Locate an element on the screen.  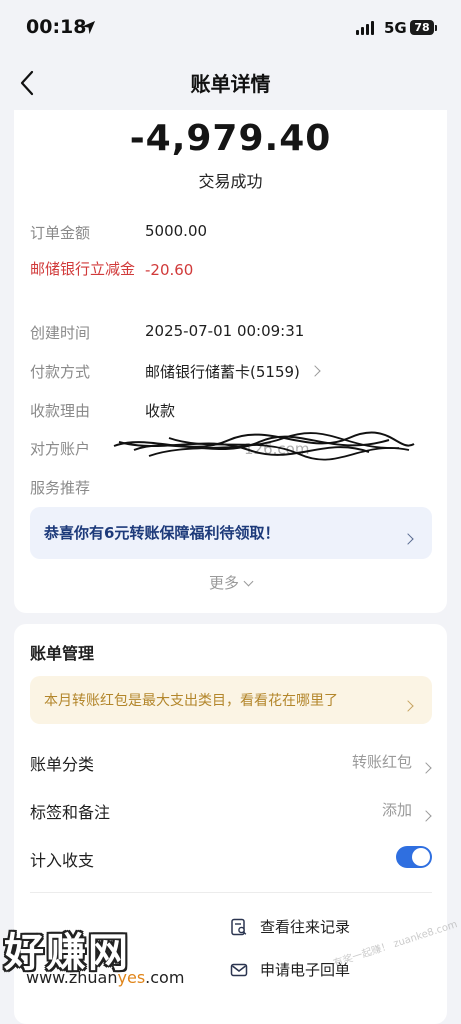
order-amount-value: 5000.00 is located at coordinates (176, 231).